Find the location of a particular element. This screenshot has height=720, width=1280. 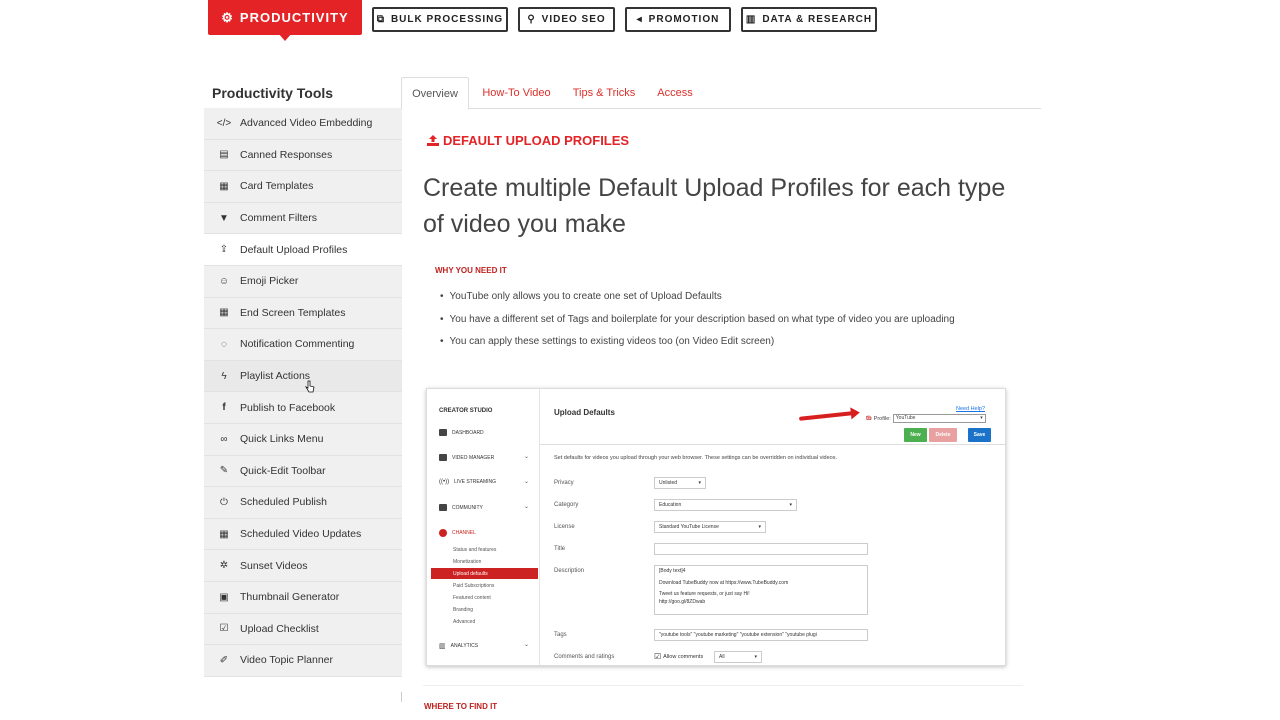

sidebar-item-publish-to-facebook: f Publish to Facebook is located at coordinates (303, 408).